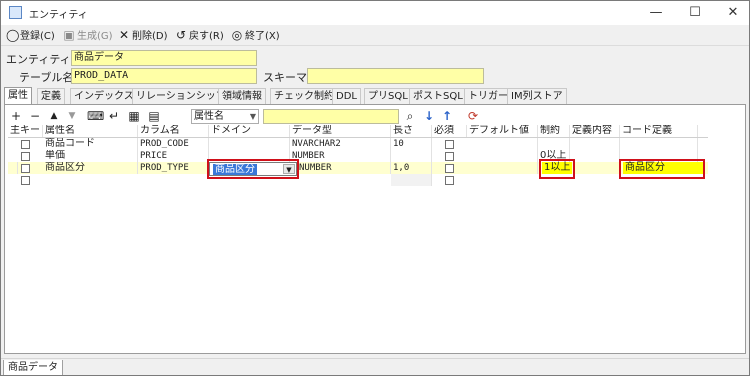 This screenshot has height=376, width=750. Describe the element at coordinates (199, 35) in the screenshot. I see `back-button: ↺ 戻す(R)` at that location.